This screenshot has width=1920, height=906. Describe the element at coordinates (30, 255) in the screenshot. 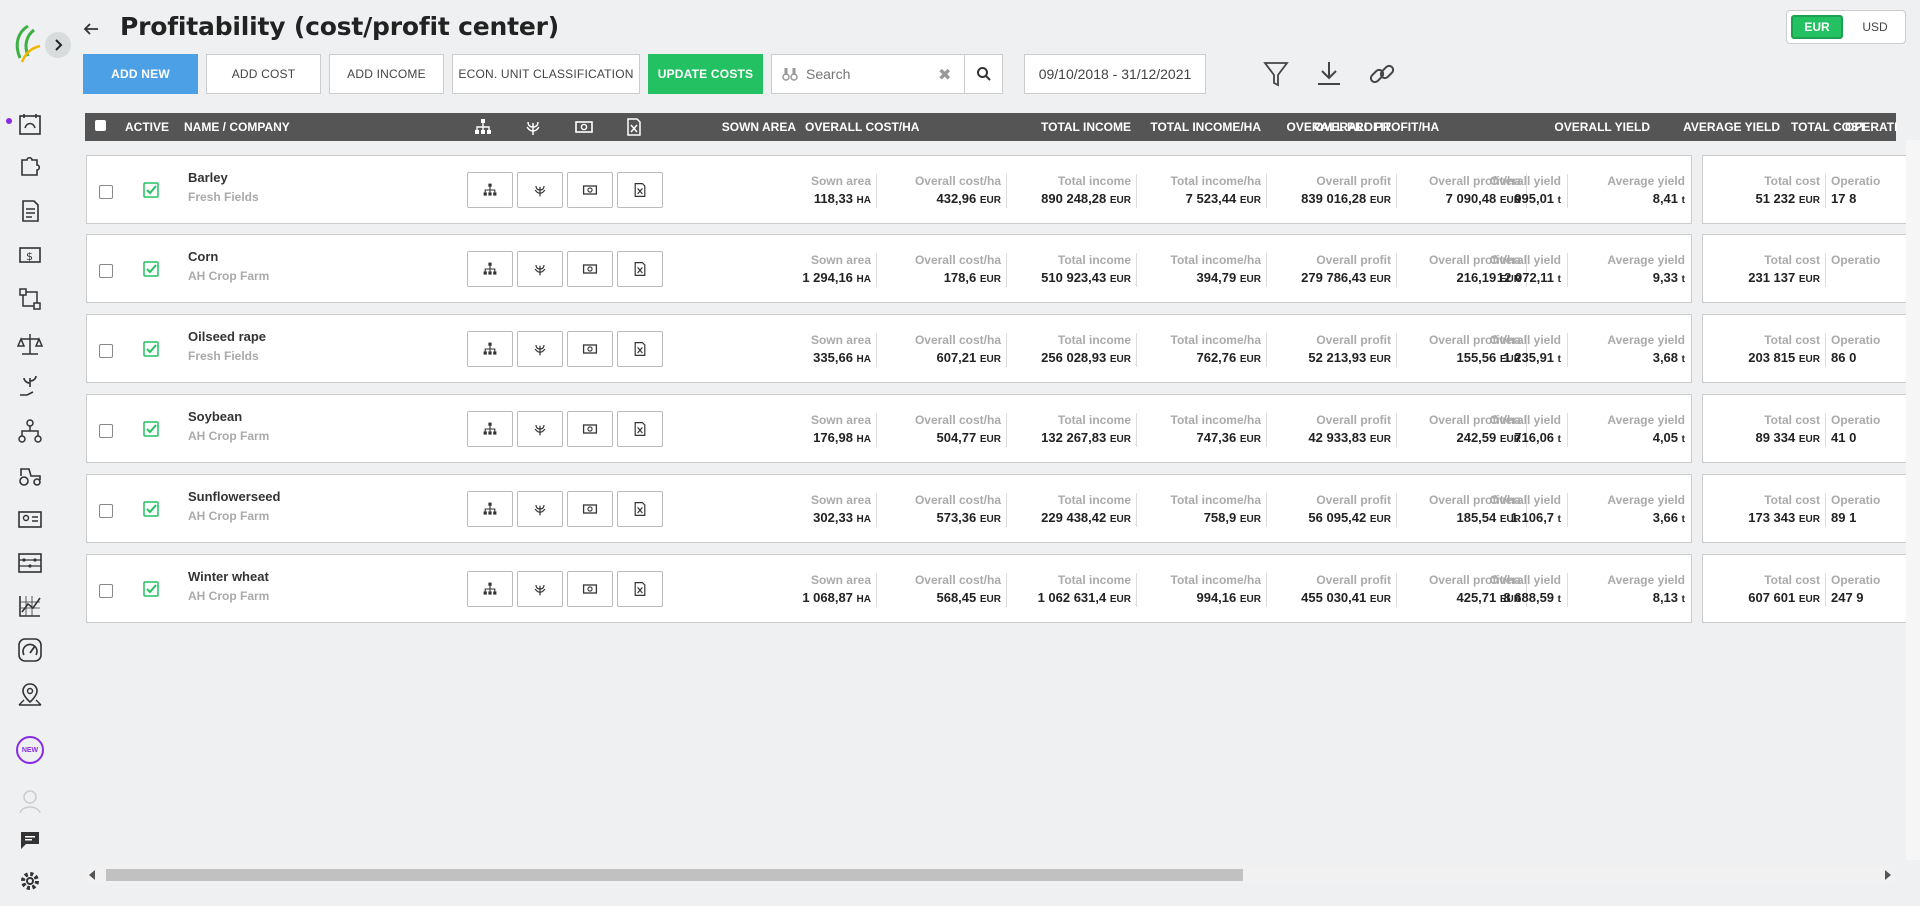

I see `finance-icon: $` at that location.